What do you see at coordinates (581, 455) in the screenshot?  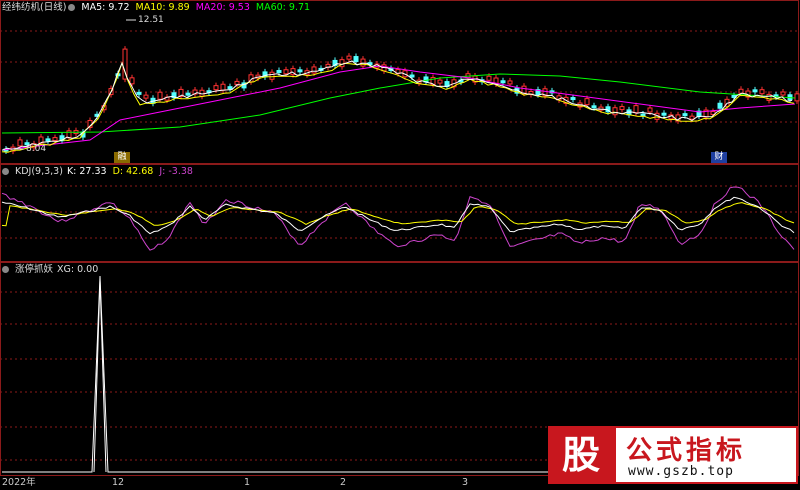 I see `watermark-logo-char: 股` at bounding box center [581, 455].